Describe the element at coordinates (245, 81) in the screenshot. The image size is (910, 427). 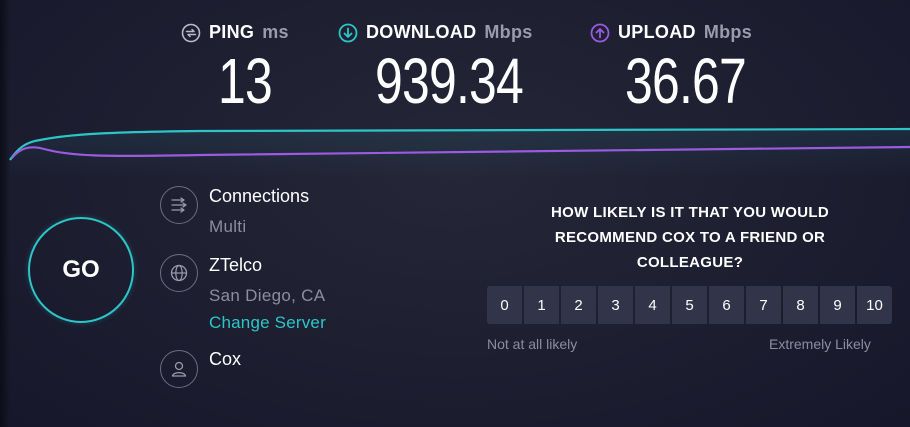
I see `ping-value: 13` at that location.